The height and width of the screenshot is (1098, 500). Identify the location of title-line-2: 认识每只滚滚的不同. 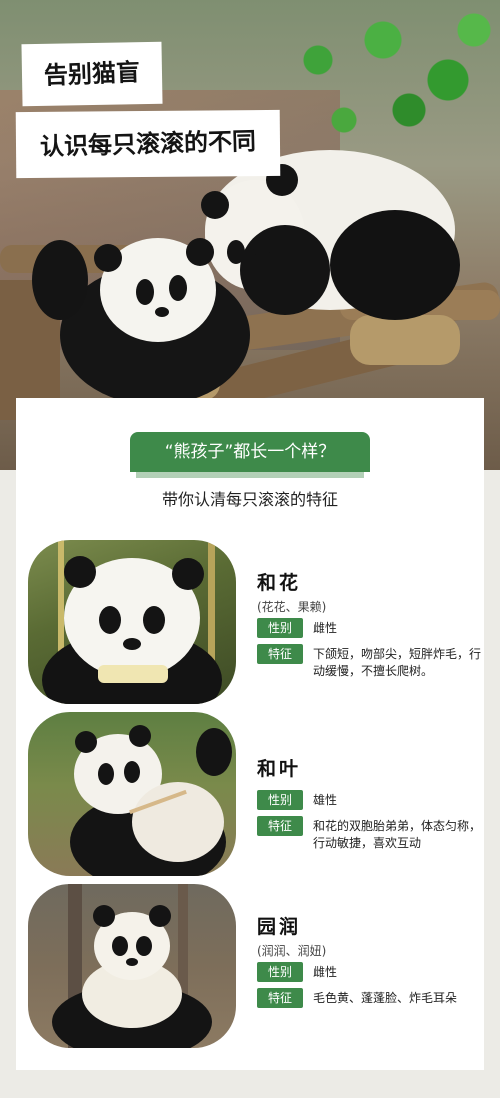
(148, 144).